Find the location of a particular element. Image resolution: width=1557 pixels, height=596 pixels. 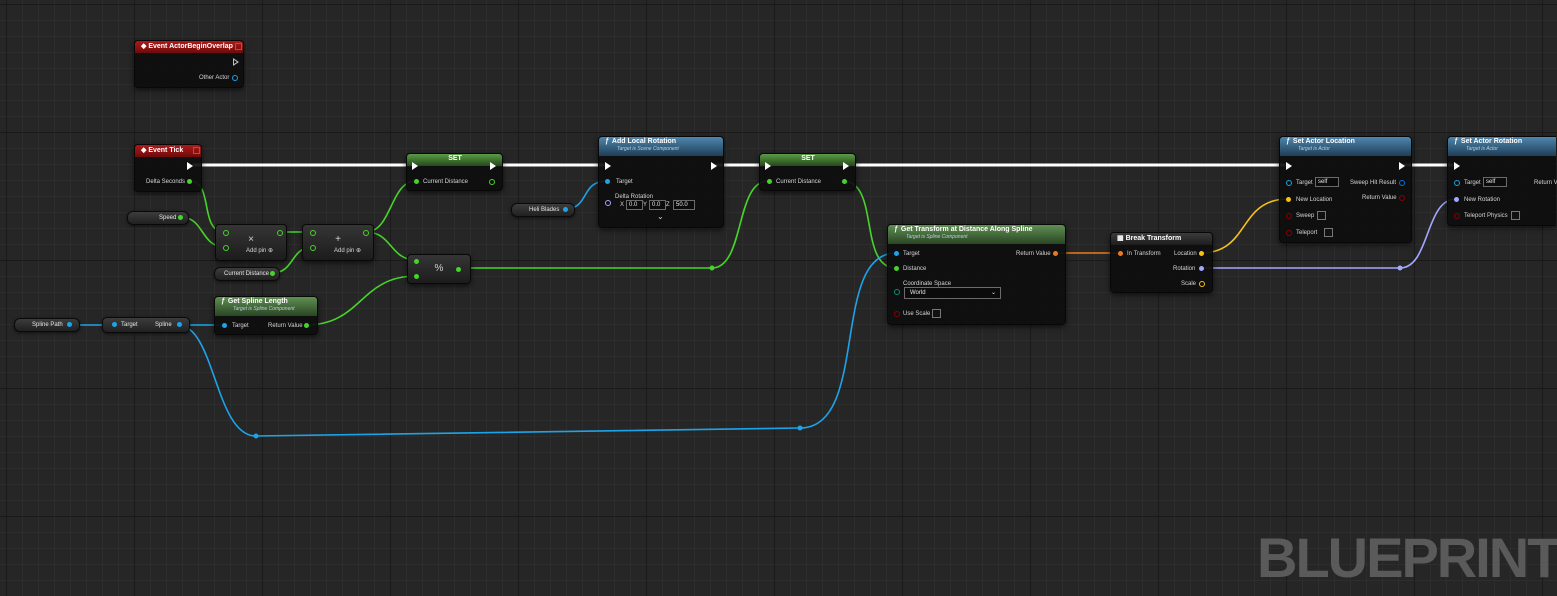

event-actor-begin-overlap-node: ◆ Event ActorBeginOverlap Other Actor is located at coordinates (189, 64).